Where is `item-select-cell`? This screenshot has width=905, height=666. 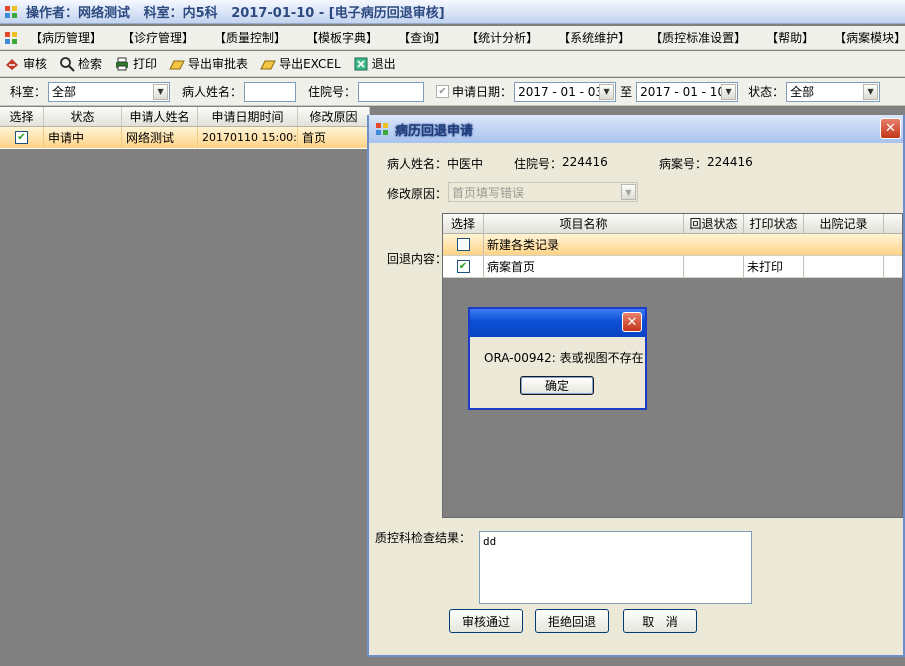
item-select-cell is located at coordinates (463, 244).